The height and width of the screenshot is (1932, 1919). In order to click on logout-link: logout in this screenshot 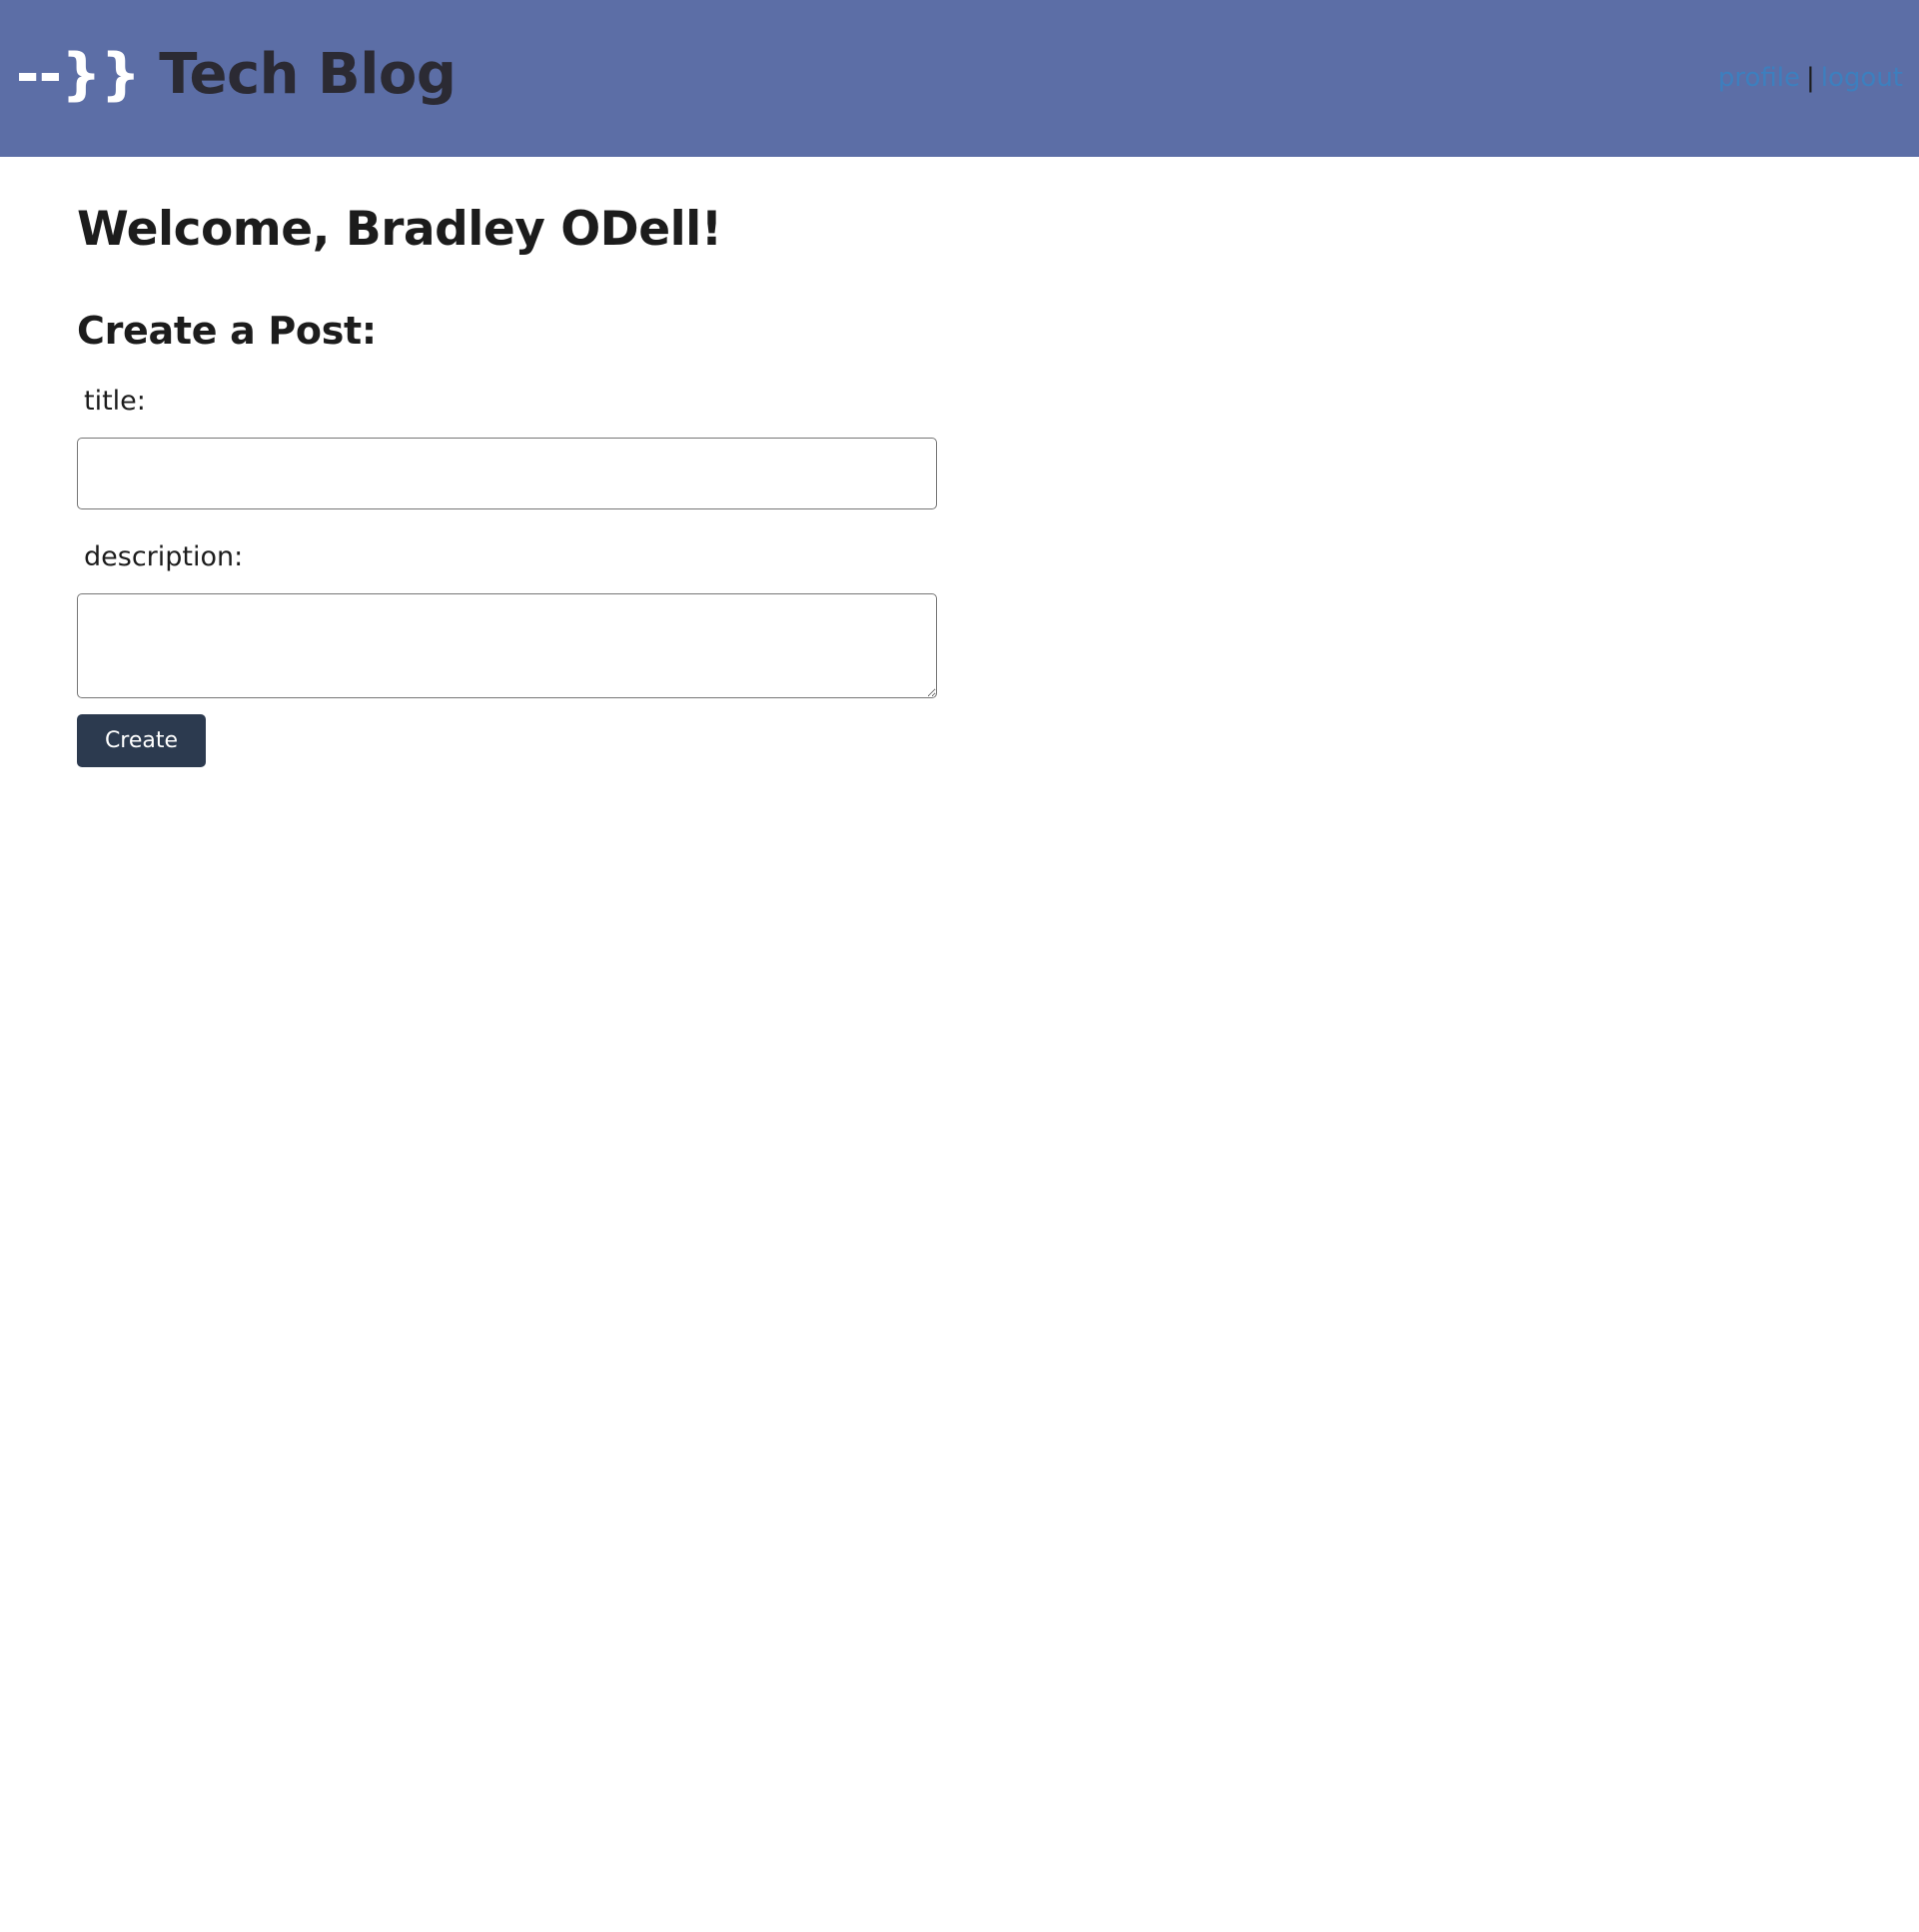, I will do `click(1862, 78)`.